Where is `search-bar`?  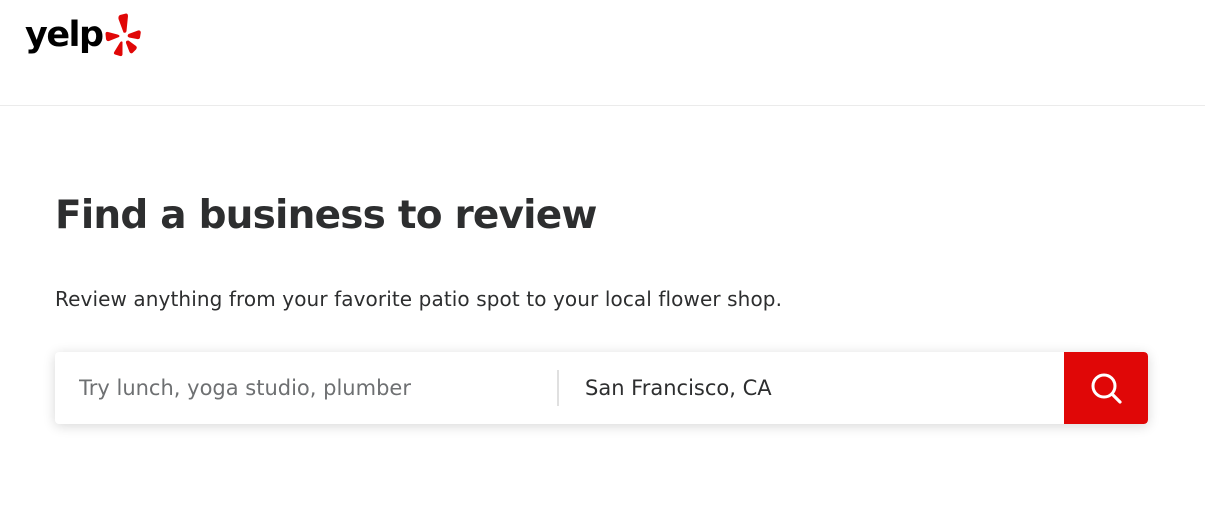
search-bar is located at coordinates (601, 388).